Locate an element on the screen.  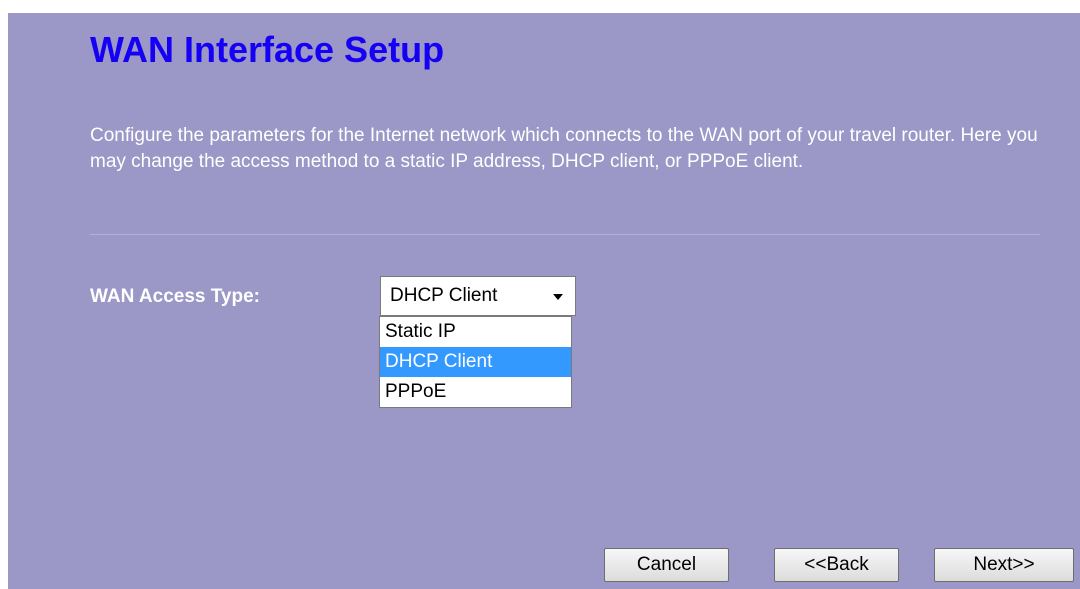
option-dhcp-client: DHCP Client is located at coordinates (475, 362).